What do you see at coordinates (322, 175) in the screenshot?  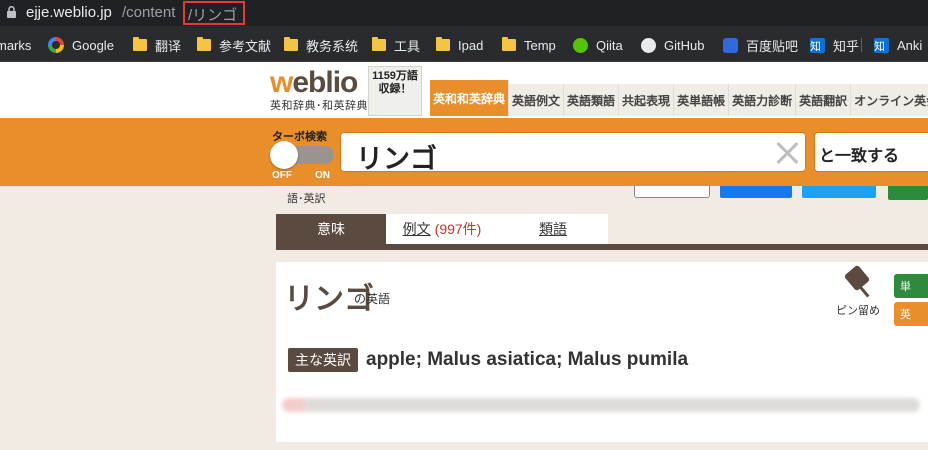 I see `toggle-on-label: ON` at bounding box center [322, 175].